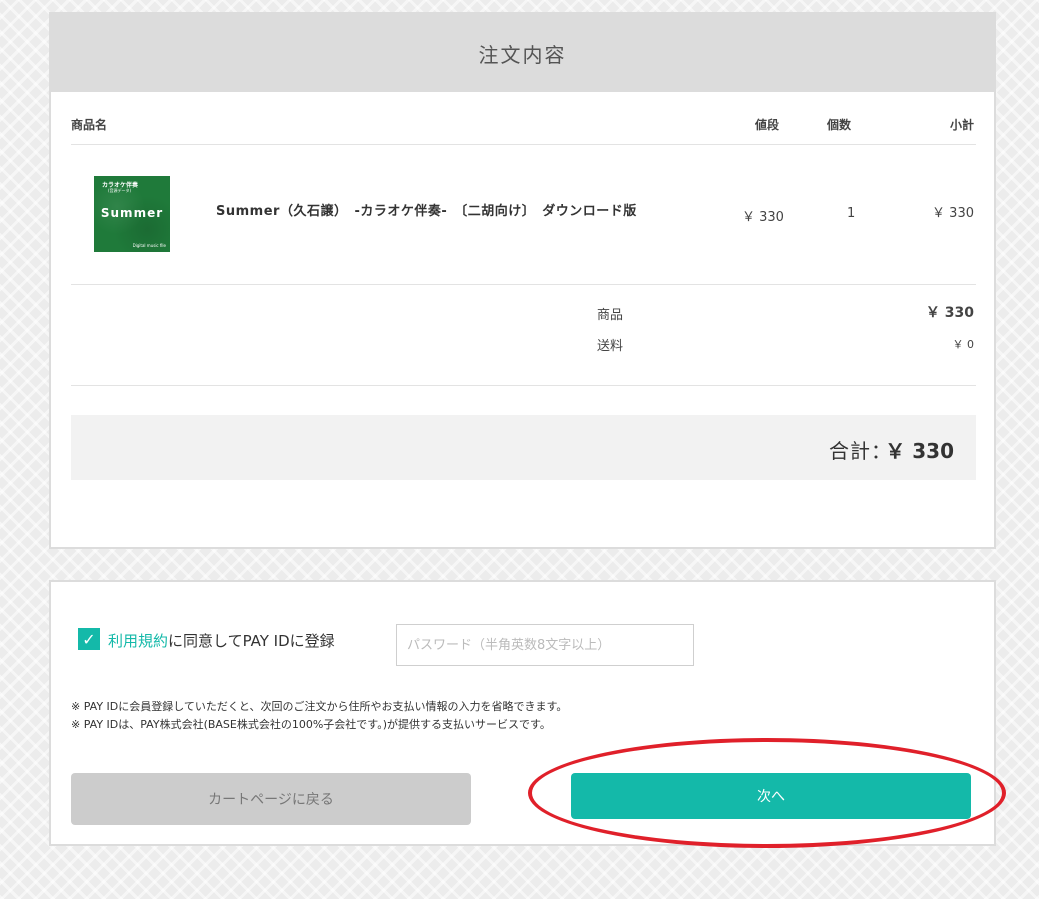  Describe the element at coordinates (120, 190) in the screenshot. I see `thumbnail-subcaption: (音源データ)` at that location.